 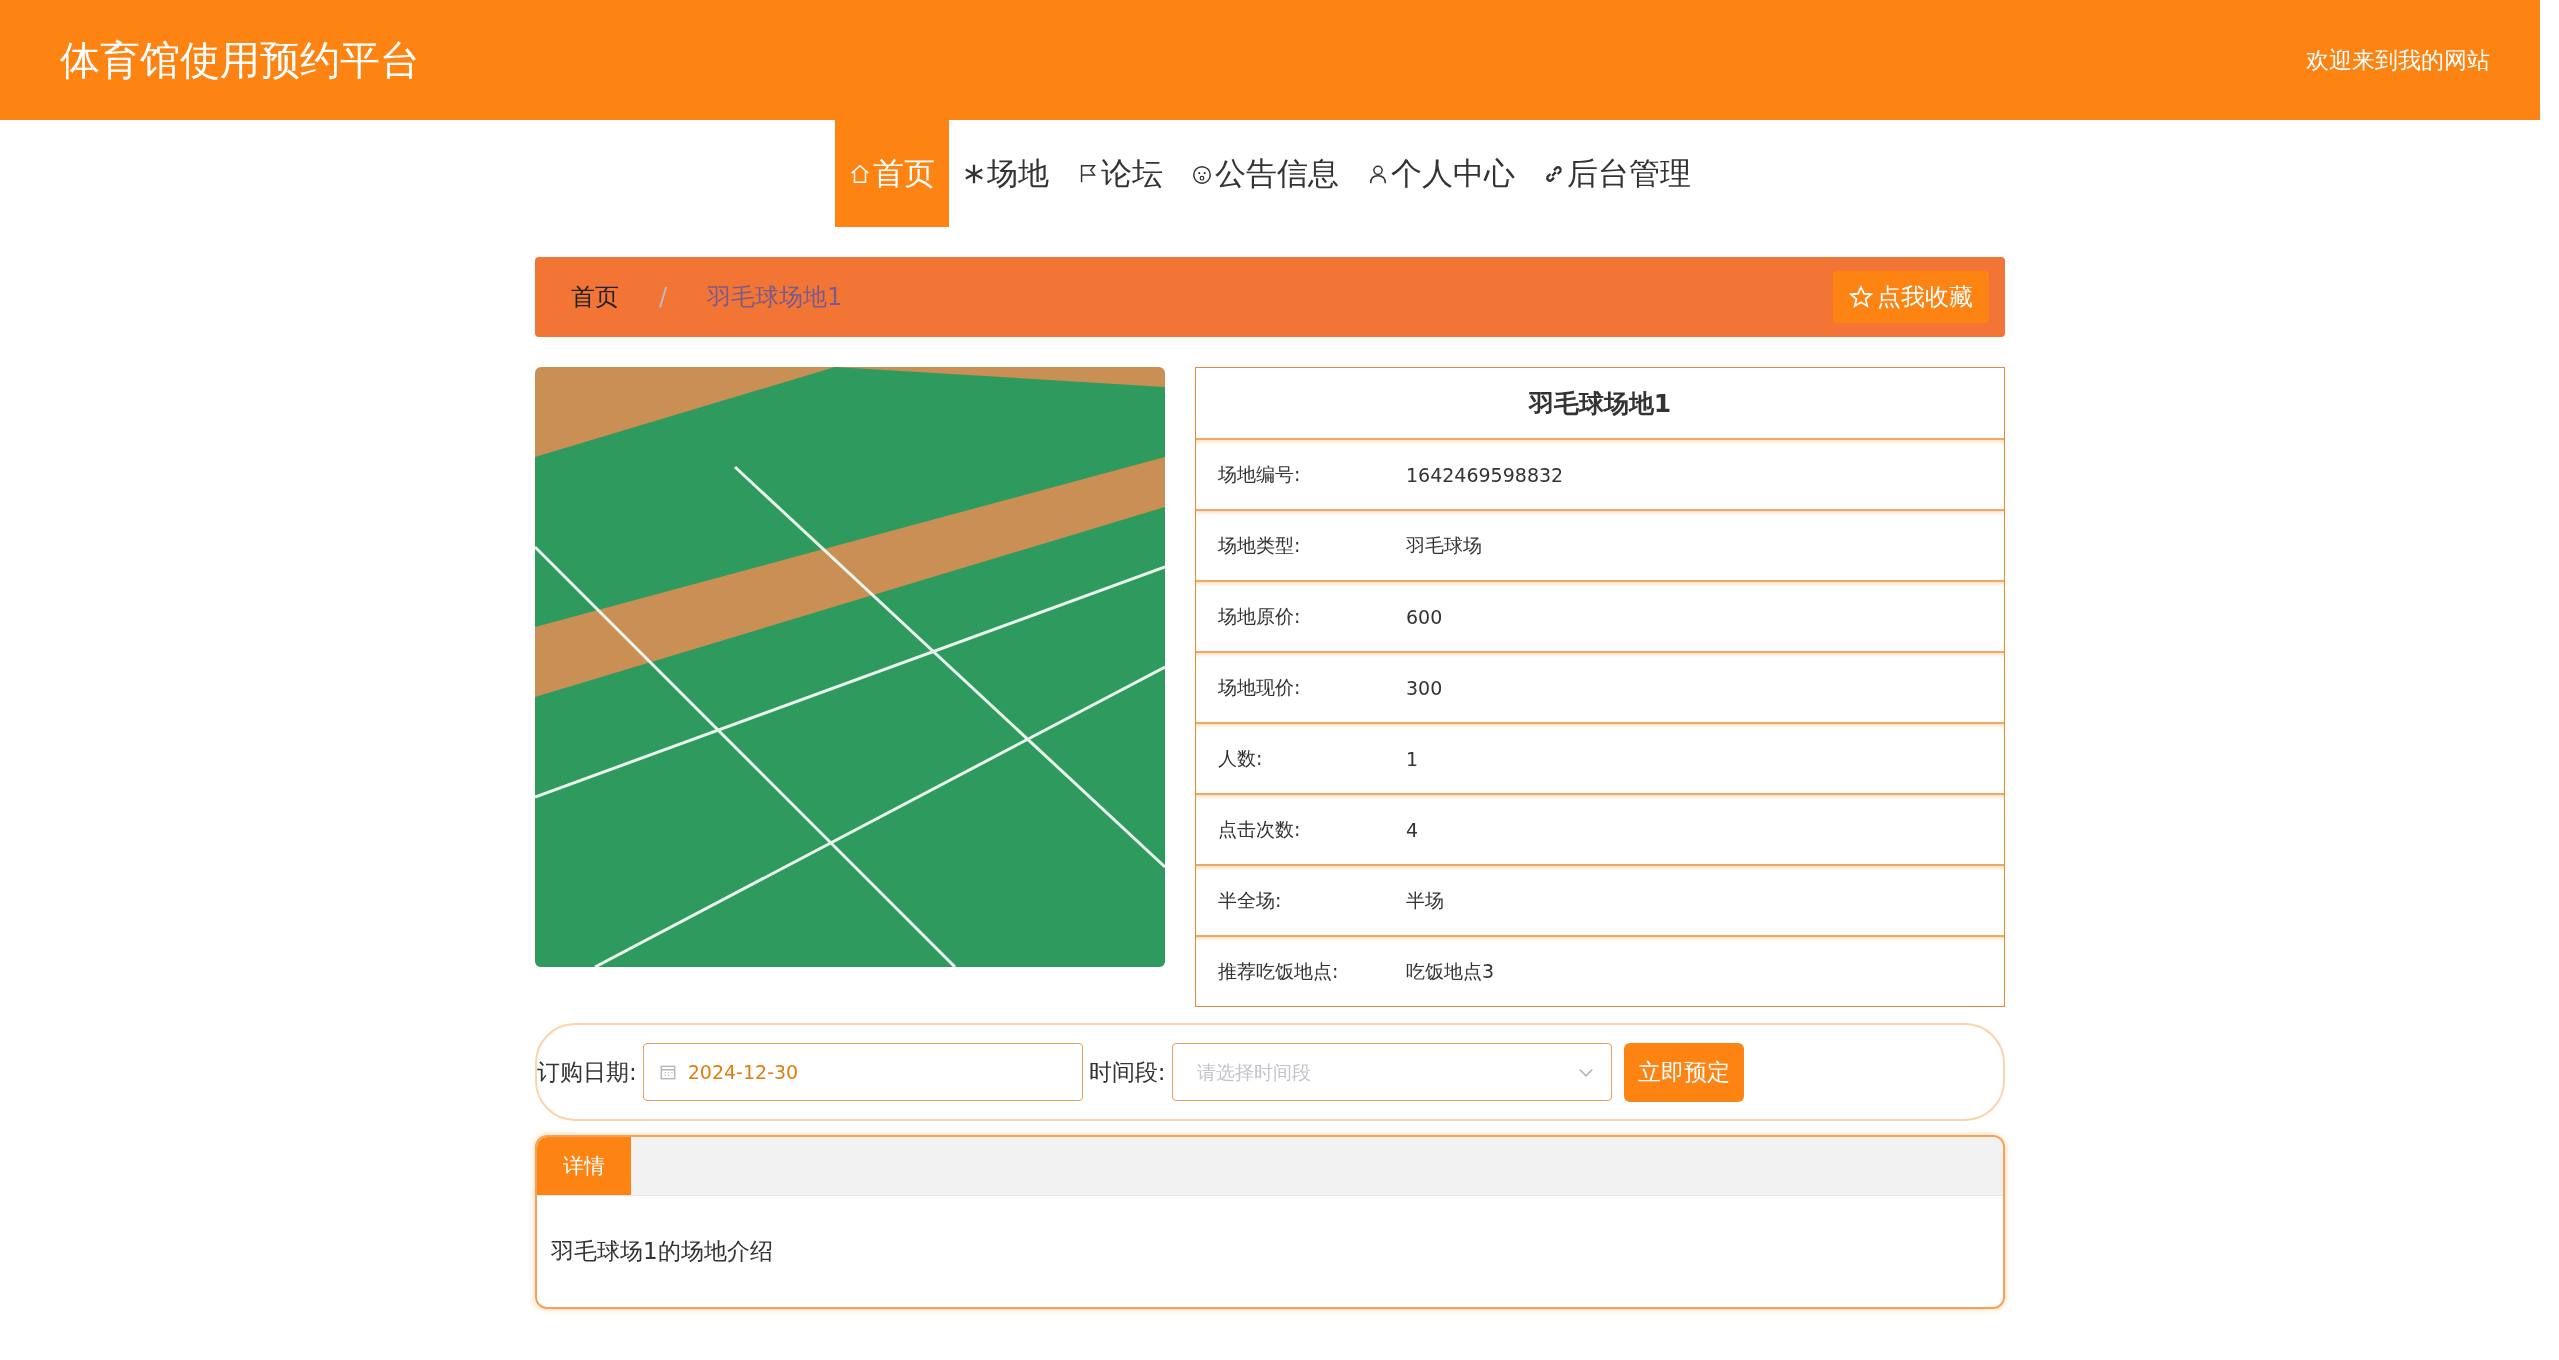 I want to click on nav-tab: 公告信息, so click(x=1265, y=173).